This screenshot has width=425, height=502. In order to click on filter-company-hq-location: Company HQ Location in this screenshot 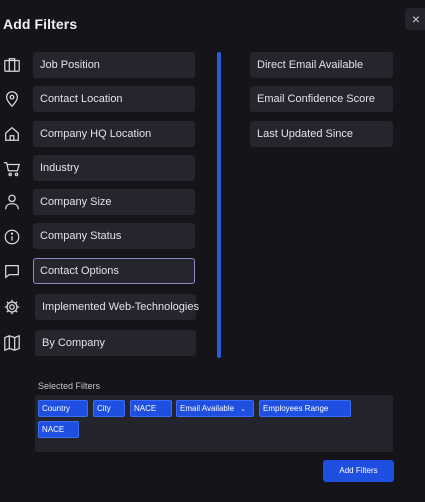, I will do `click(114, 134)`.